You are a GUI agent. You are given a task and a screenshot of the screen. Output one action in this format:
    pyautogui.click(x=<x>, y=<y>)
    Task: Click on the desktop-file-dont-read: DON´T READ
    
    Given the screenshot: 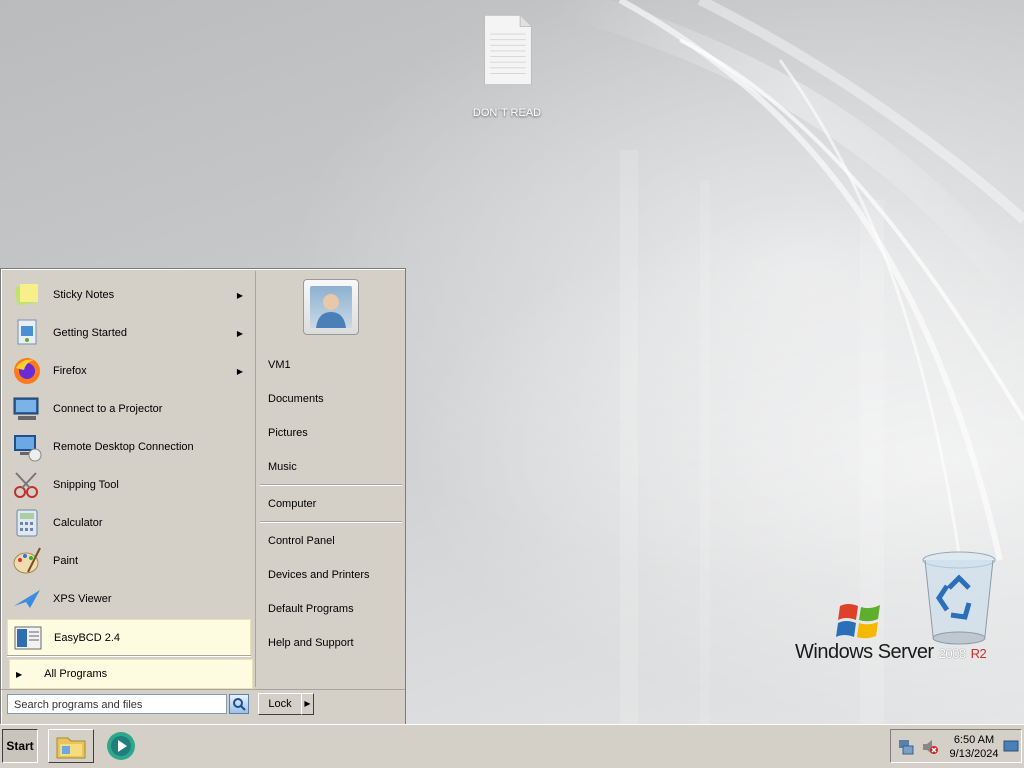 What is the action you would take?
    pyautogui.click(x=507, y=64)
    